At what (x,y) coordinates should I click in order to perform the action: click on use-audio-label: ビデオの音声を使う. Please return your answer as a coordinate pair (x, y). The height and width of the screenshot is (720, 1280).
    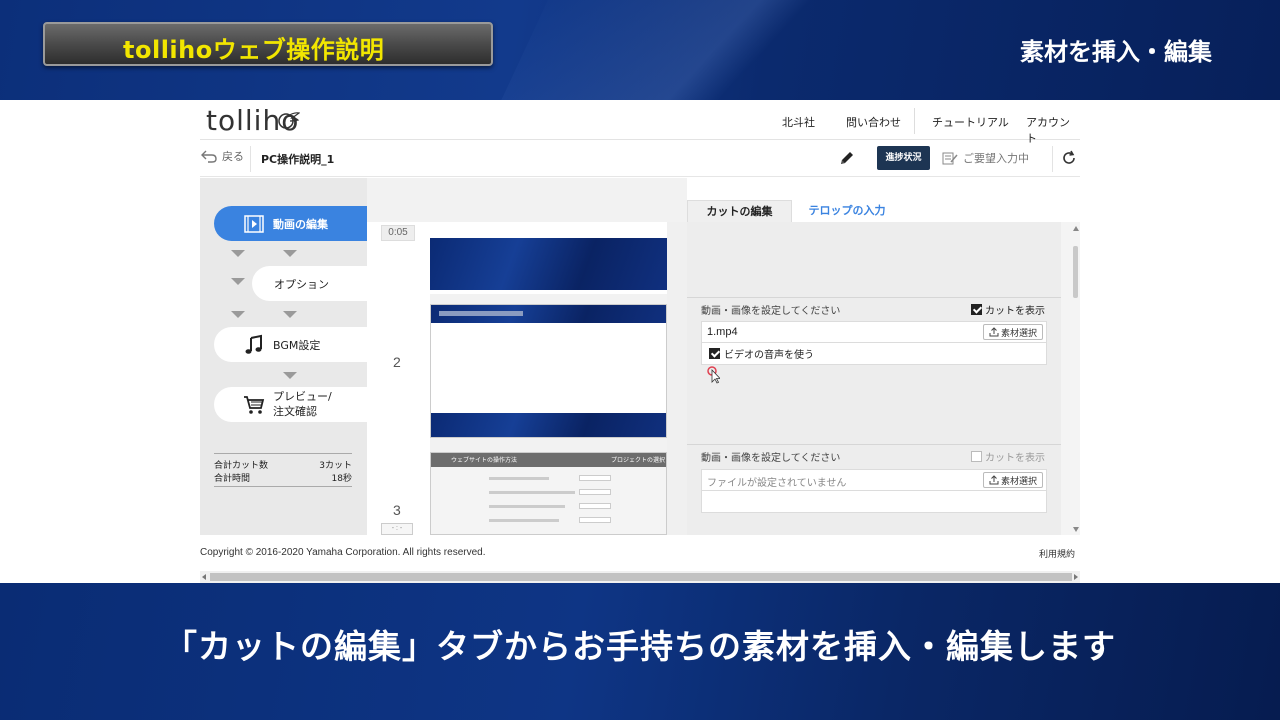
    Looking at the image, I should click on (769, 355).